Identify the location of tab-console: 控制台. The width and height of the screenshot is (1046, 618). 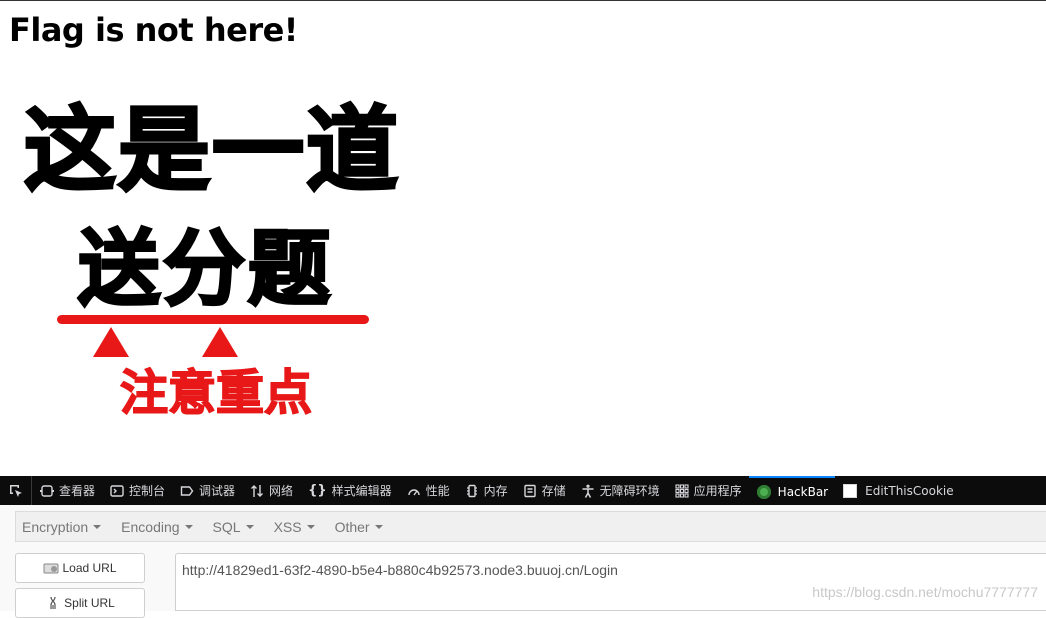
(137, 490).